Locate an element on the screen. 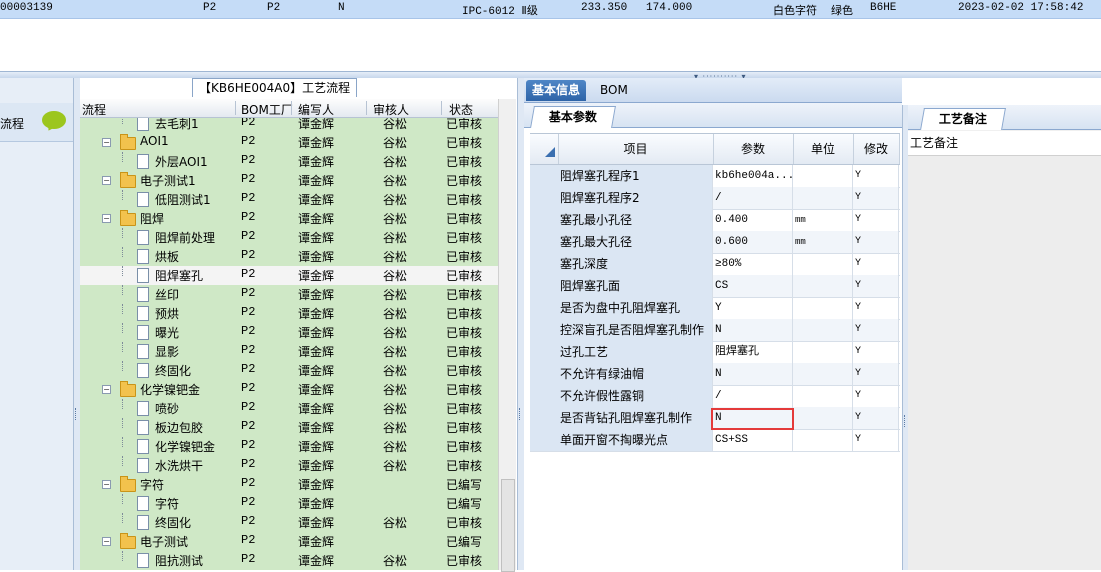 Image resolution: width=1101 pixels, height=572 pixels. tree-row: 字符 P2 谭金辉 已编写 is located at coordinates (289, 503).